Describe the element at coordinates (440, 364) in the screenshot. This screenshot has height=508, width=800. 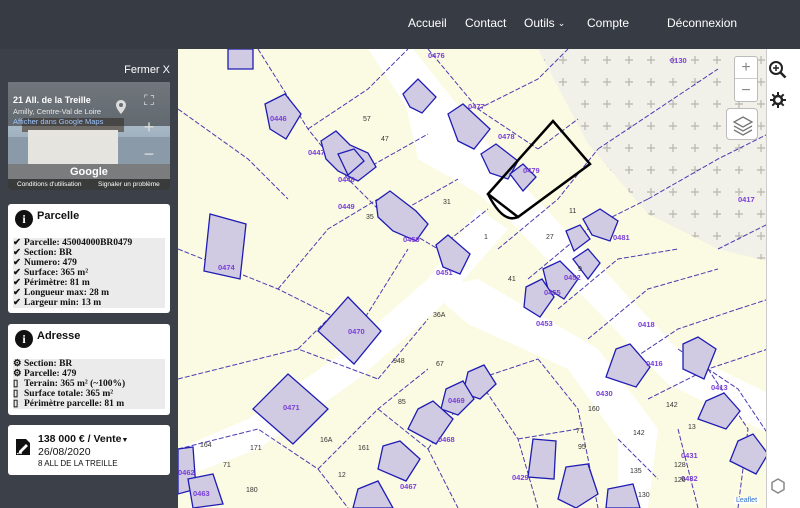
I see `street-number-label: 67` at that location.